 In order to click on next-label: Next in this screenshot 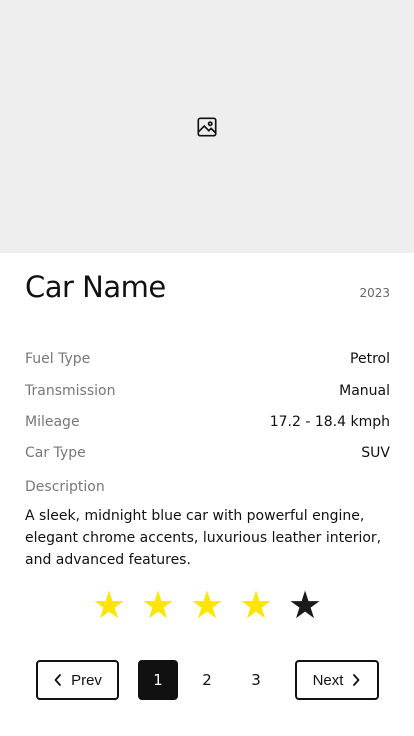, I will do `click(328, 680)`.